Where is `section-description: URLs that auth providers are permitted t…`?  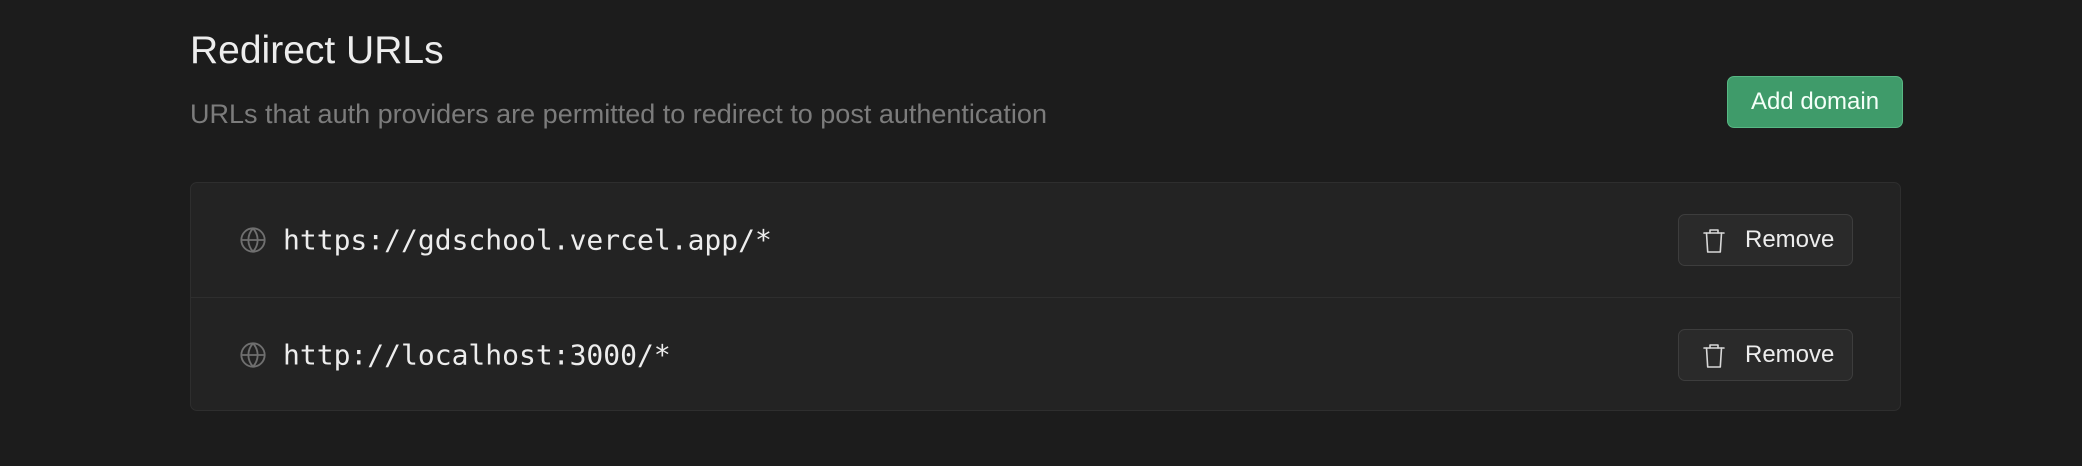 section-description: URLs that auth providers are permitted t… is located at coordinates (618, 114).